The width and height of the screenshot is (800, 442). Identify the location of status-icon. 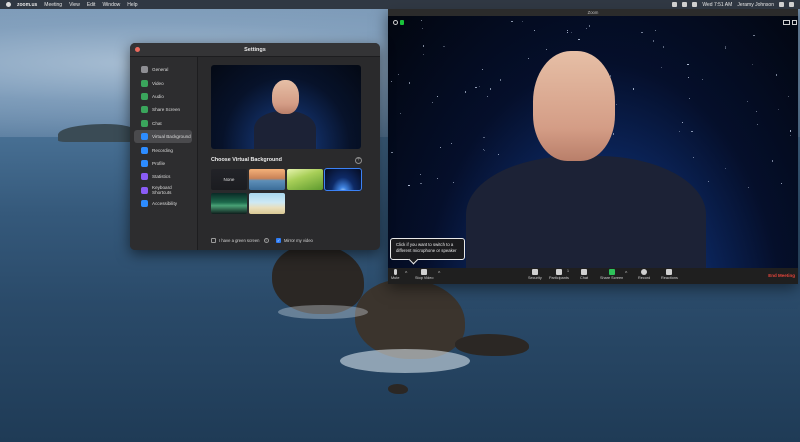
(675, 4).